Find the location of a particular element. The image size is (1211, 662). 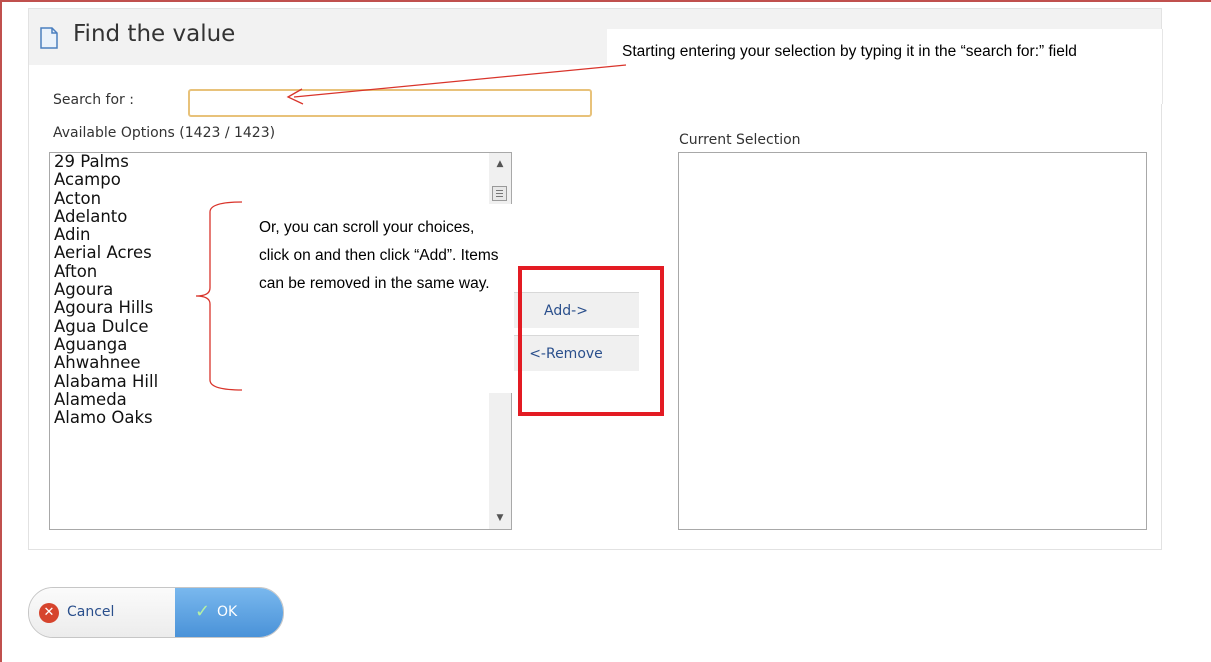

checkmark-icon: ✓ is located at coordinates (203, 611).